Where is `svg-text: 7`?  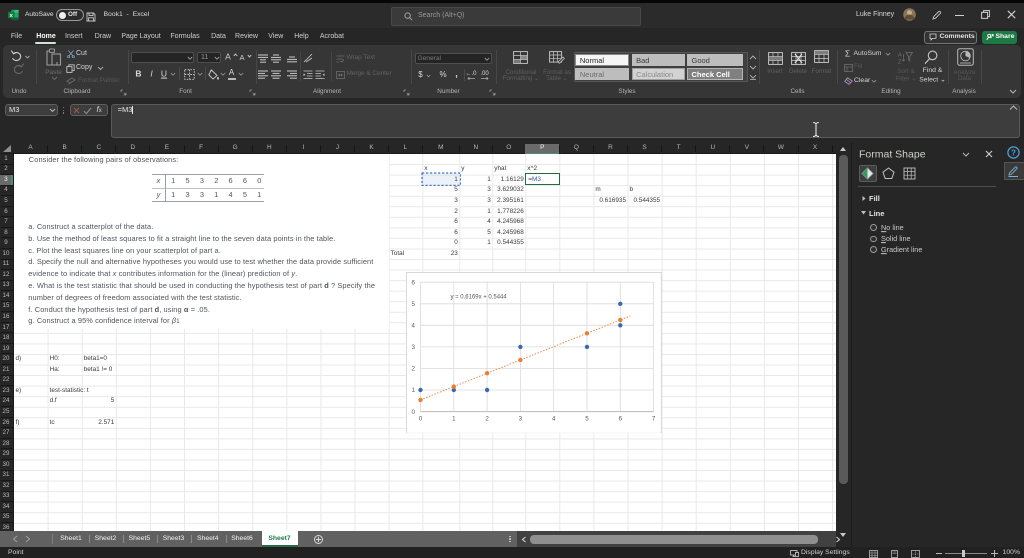 svg-text: 7 is located at coordinates (654, 418).